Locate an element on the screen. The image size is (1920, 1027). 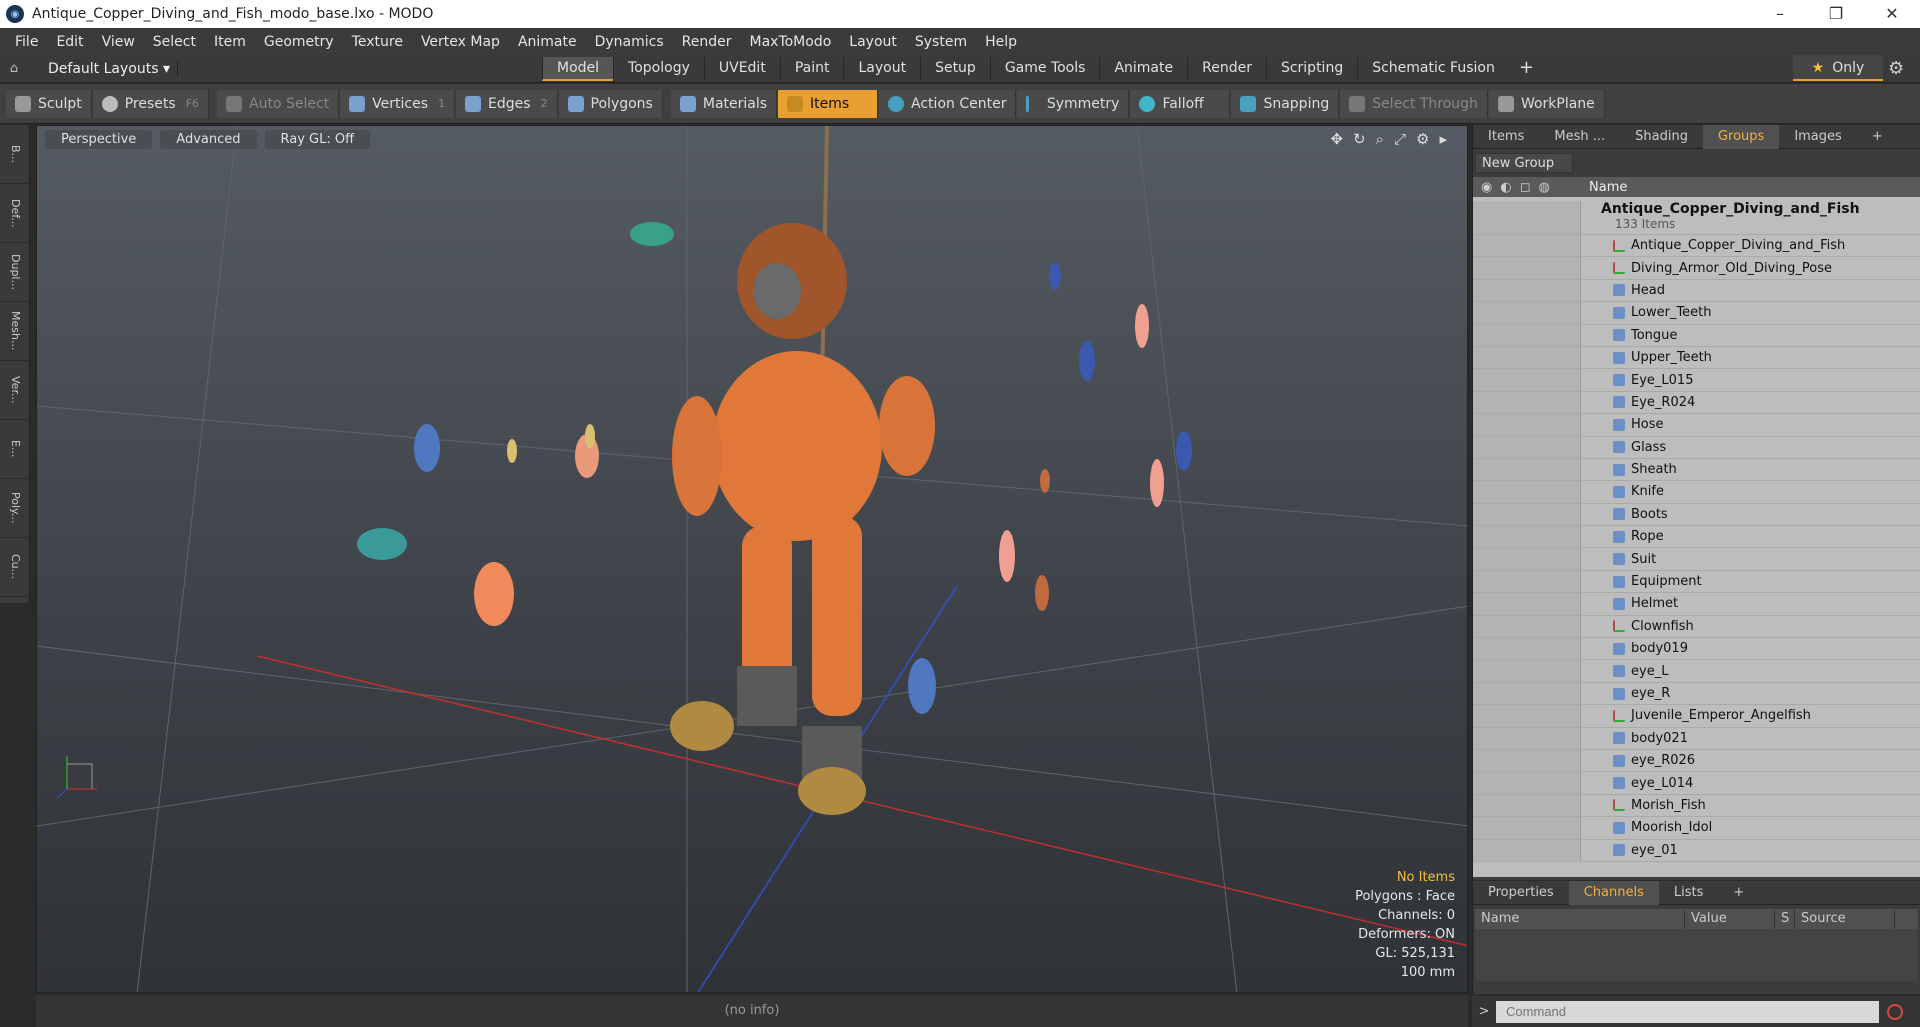
record-icon is located at coordinates (1895, 1011).